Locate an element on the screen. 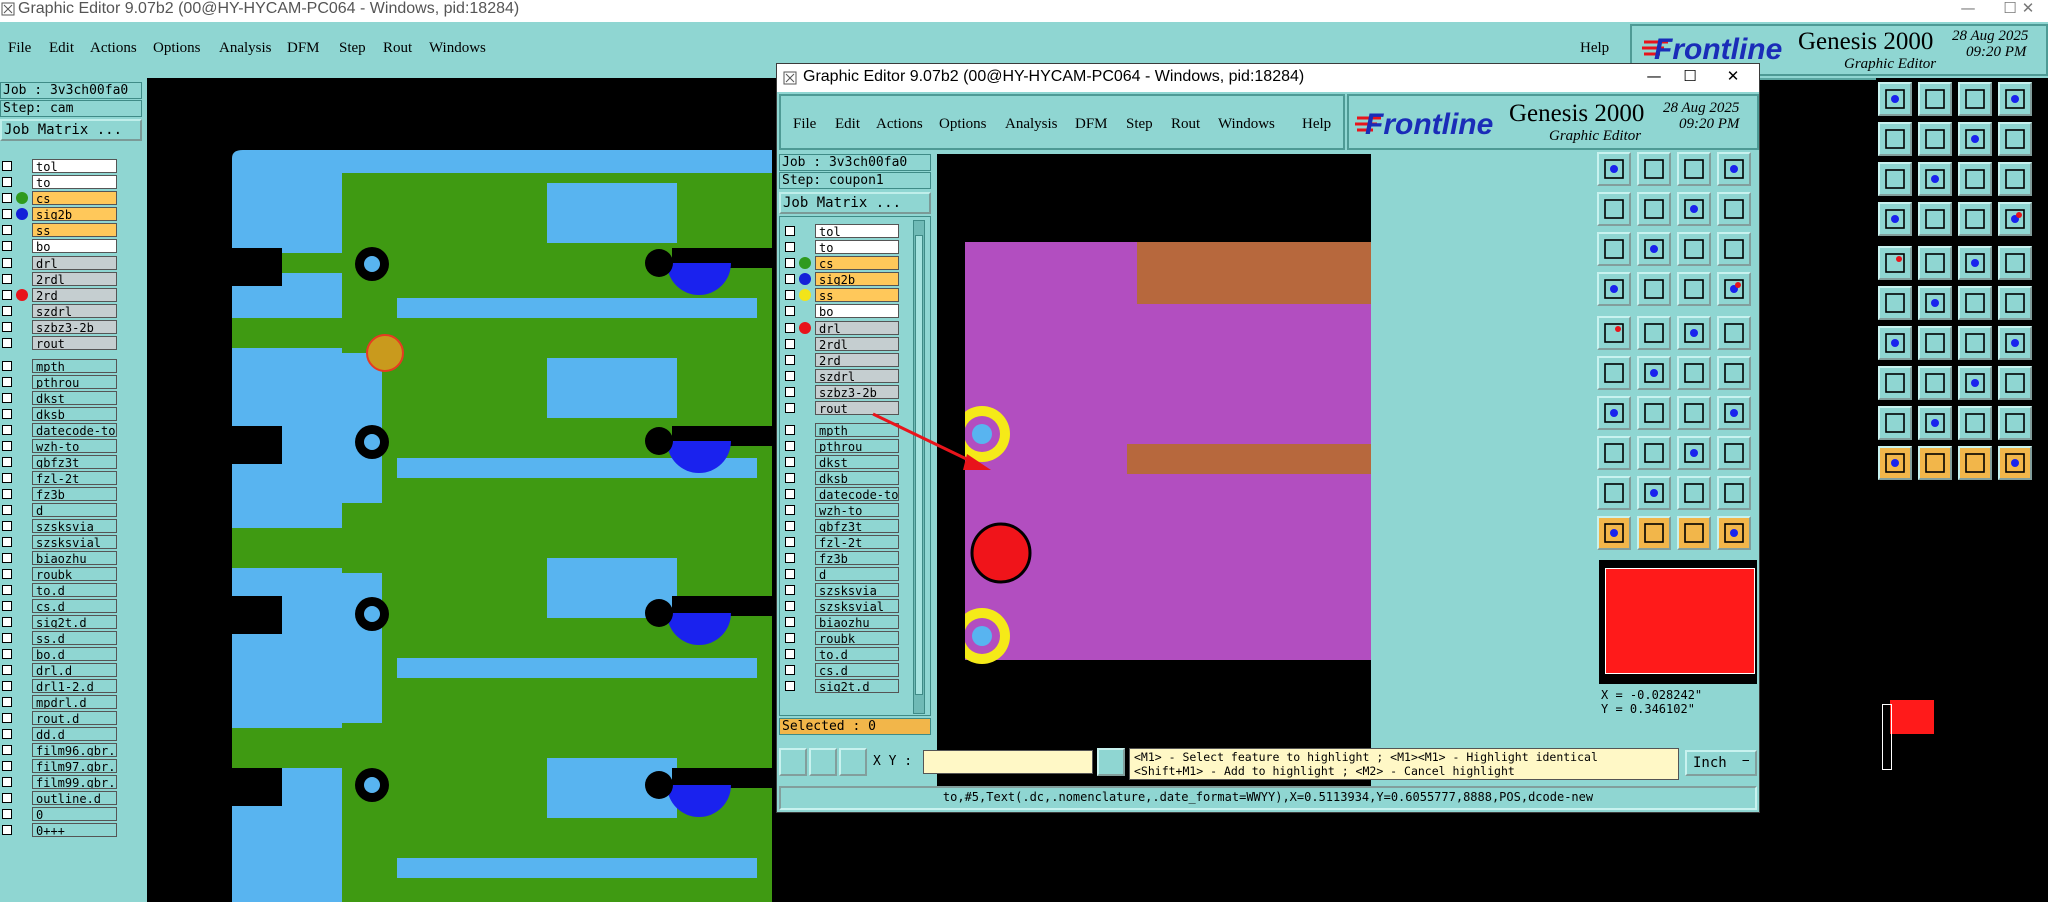 Image resolution: width=2048 pixels, height=902 pixels. node-edit-icon is located at coordinates (1975, 219).